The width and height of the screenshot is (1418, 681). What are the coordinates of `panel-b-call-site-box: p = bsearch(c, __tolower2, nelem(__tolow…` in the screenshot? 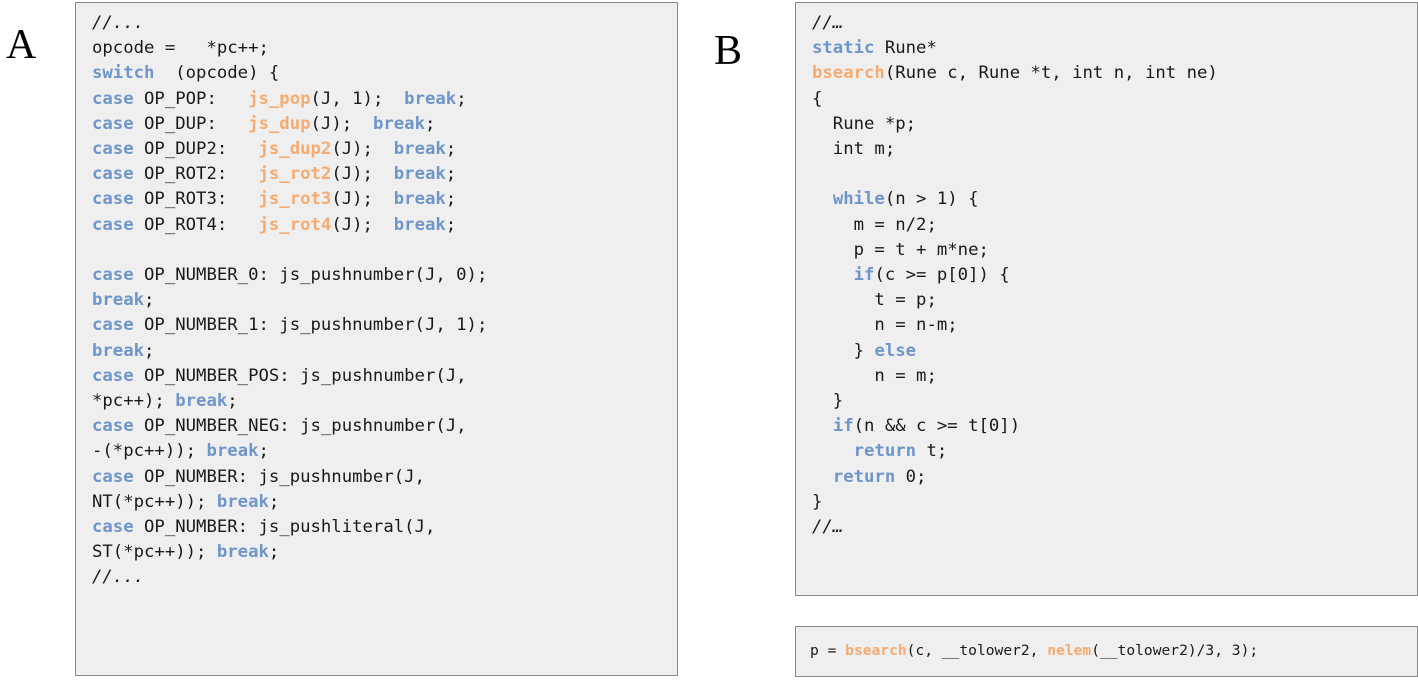 It's located at (1106, 651).